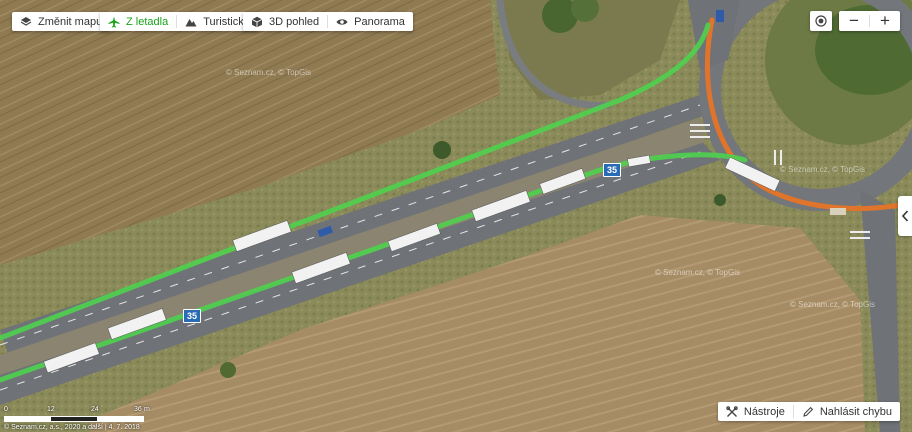 The width and height of the screenshot is (912, 432). Describe the element at coordinates (95, 409) in the screenshot. I see `scale-label: 24` at that location.